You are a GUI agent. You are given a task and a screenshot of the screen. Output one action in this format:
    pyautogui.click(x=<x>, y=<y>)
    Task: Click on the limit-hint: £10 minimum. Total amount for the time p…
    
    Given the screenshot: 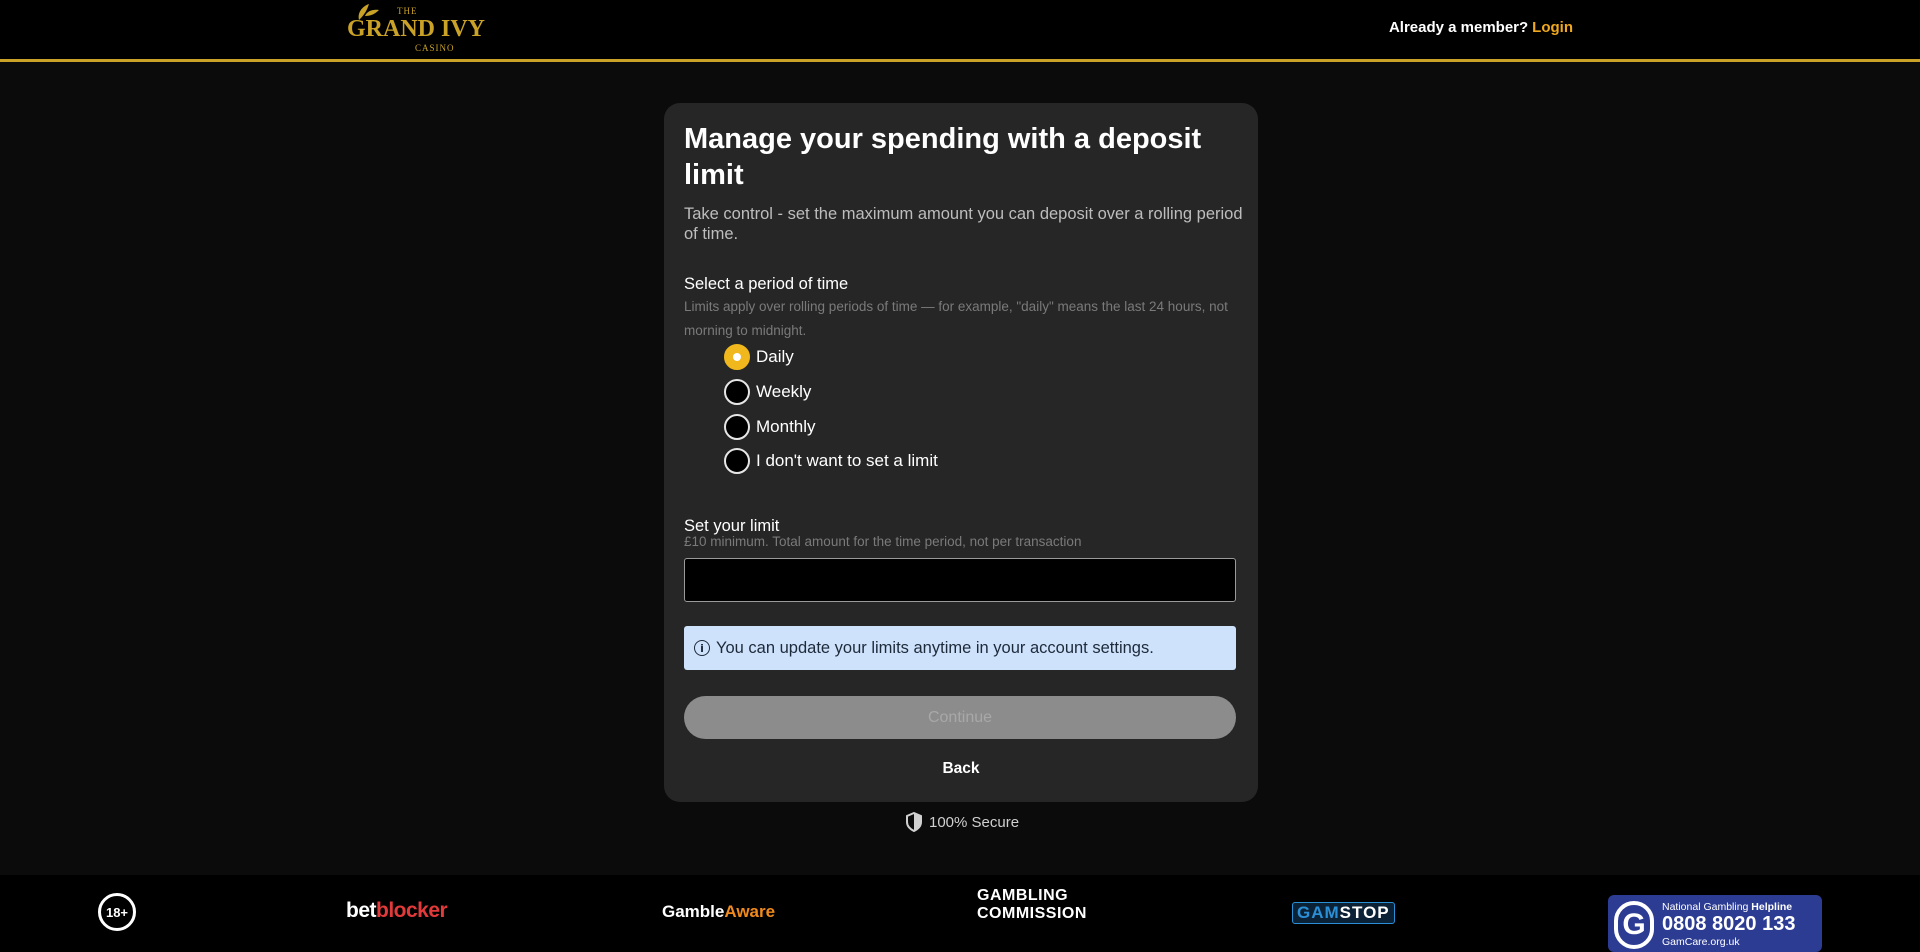 What is the action you would take?
    pyautogui.click(x=883, y=541)
    